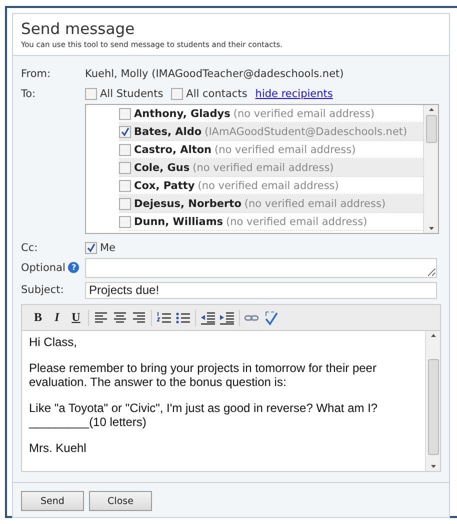 Image resolution: width=457 pixels, height=524 pixels. Describe the element at coordinates (158, 382) in the screenshot. I see `body-text-line: evaluation. The answer to the bonus question is:` at that location.